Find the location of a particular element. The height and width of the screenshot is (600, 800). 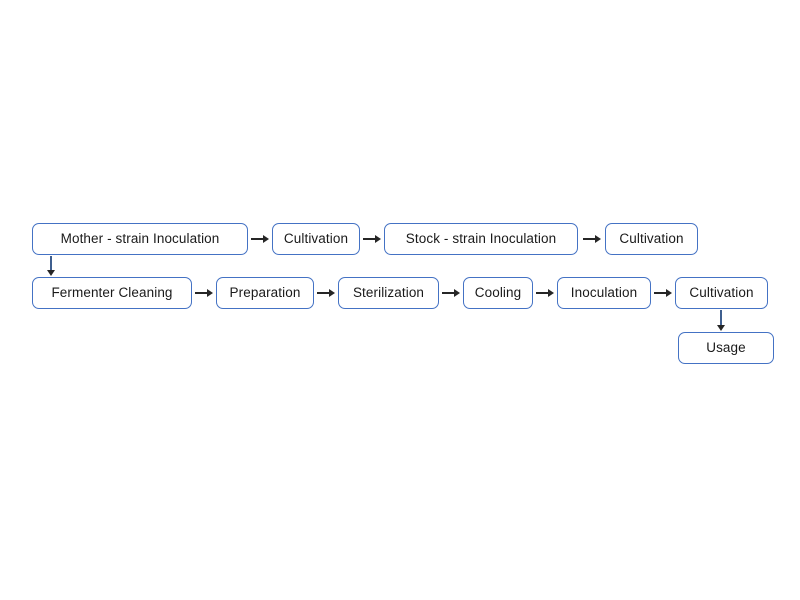

node-label: Fermenter Cleaning is located at coordinates (112, 293).